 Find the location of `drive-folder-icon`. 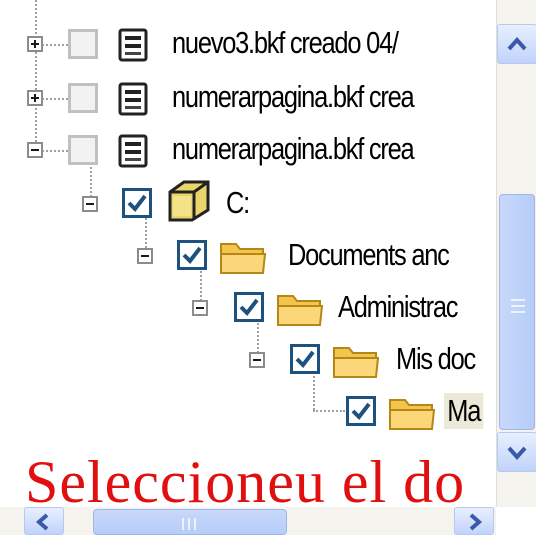

drive-folder-icon is located at coordinates (189, 201).